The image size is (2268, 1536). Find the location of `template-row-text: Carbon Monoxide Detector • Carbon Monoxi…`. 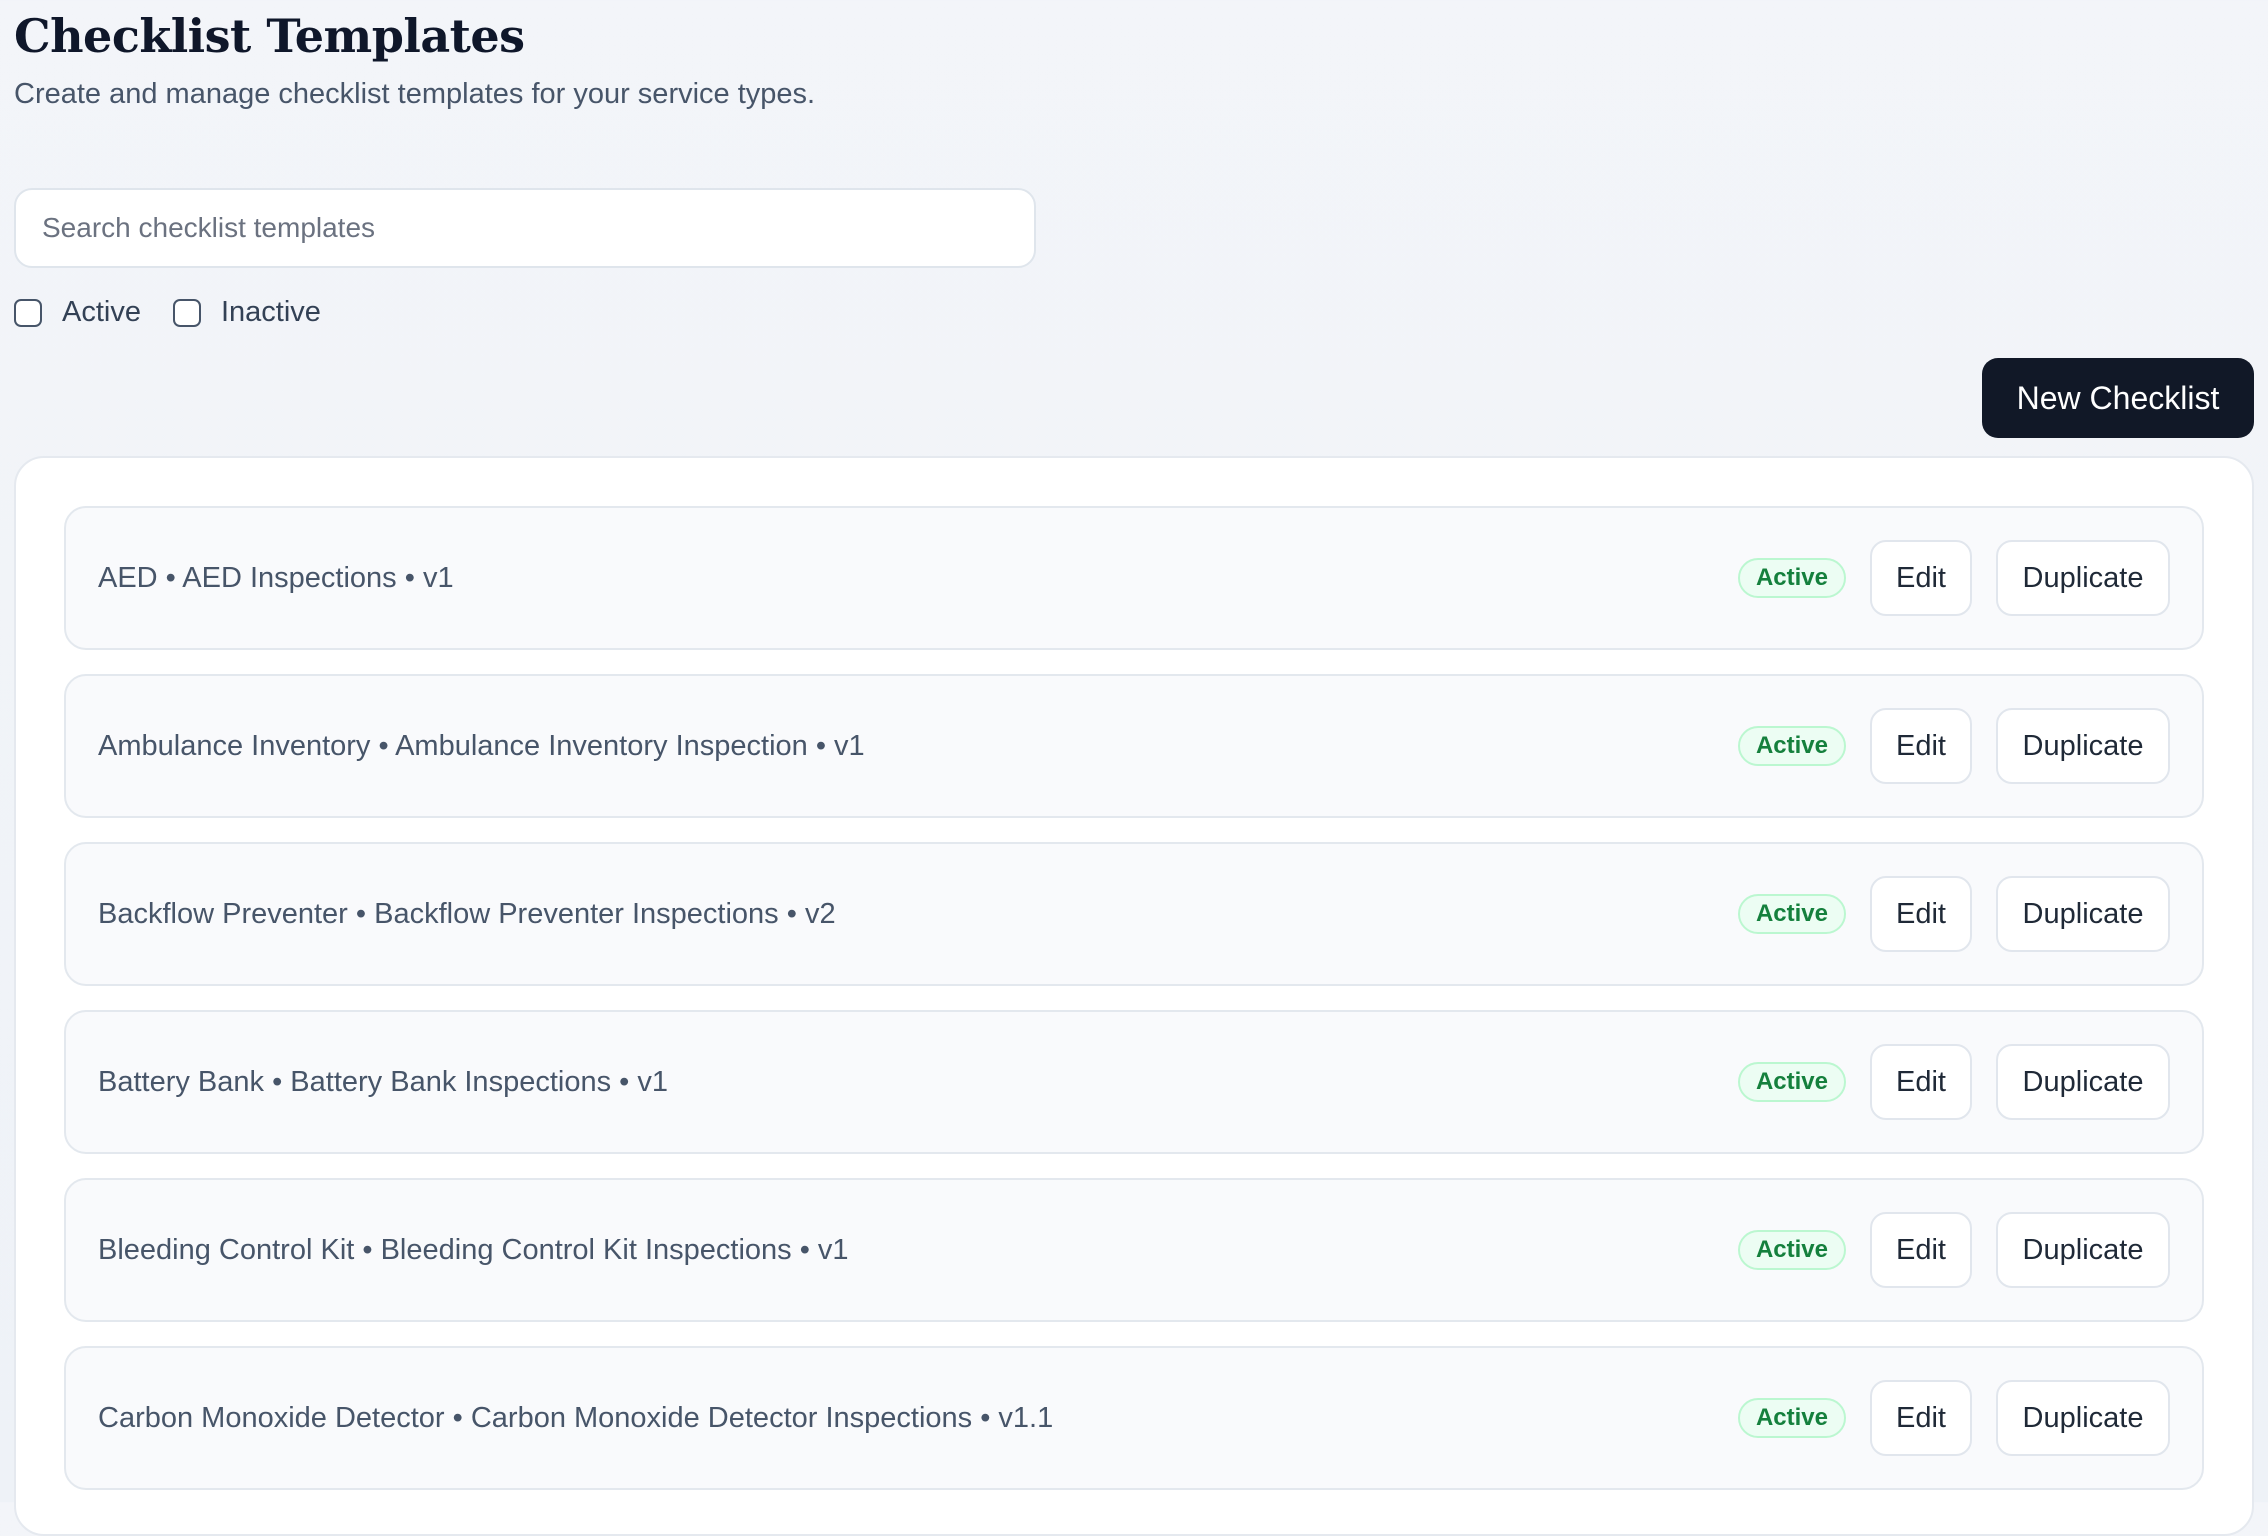

template-row-text: Carbon Monoxide Detector • Carbon Monoxi… is located at coordinates (576, 1417).